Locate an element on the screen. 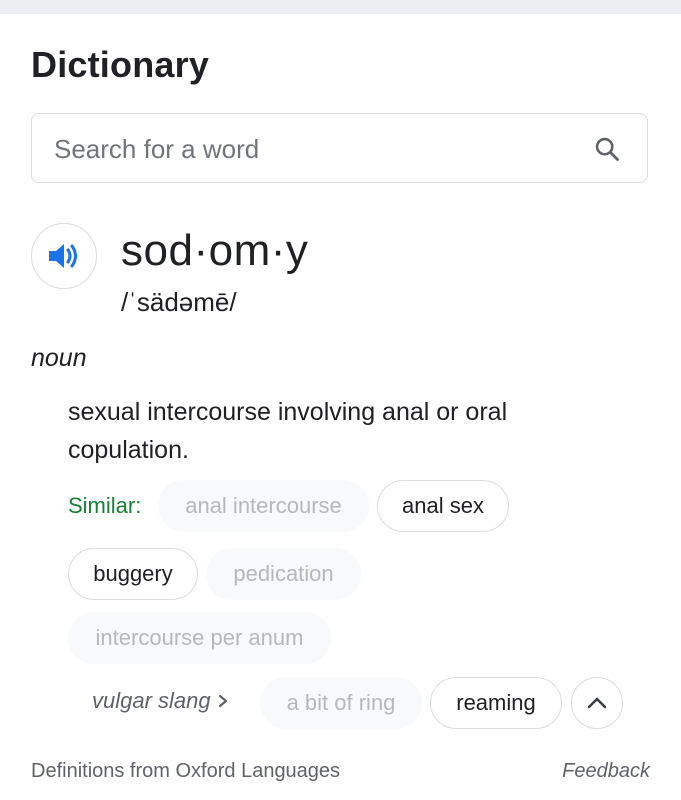  similar-chip: reaming is located at coordinates (496, 703).